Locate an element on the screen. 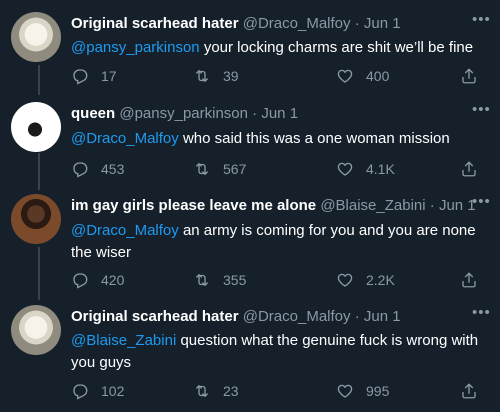 The height and width of the screenshot is (412, 500). like-count: 400 is located at coordinates (378, 76).